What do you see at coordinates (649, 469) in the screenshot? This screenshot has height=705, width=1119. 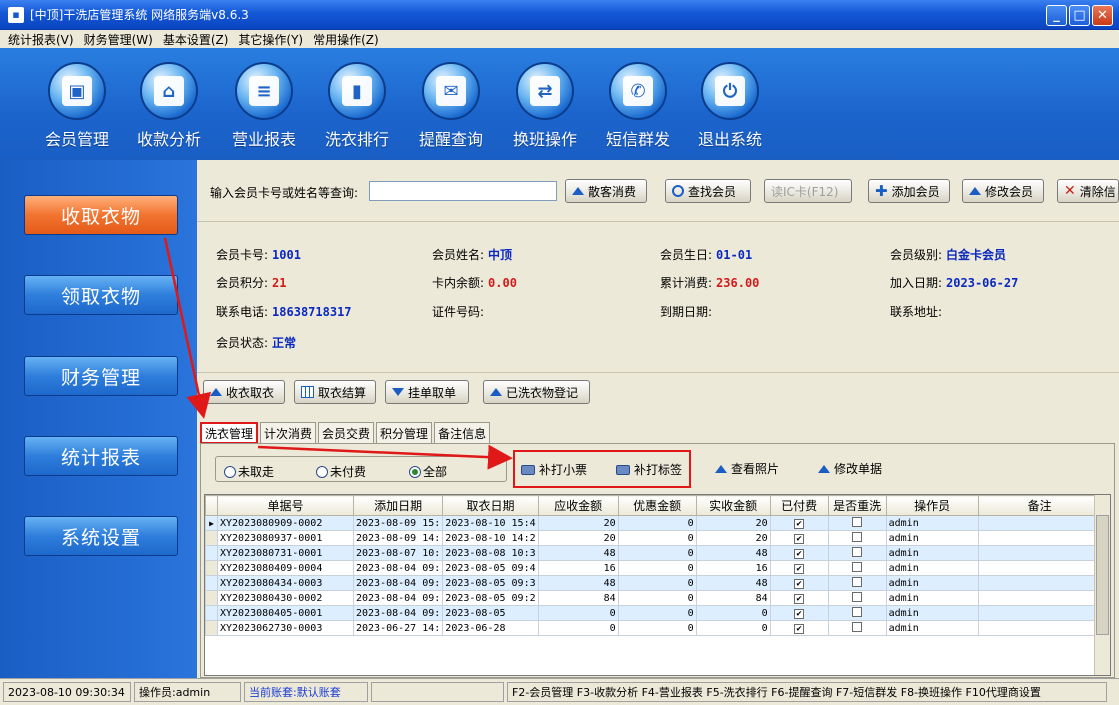 I see `reprint-label-button: 补打标签` at bounding box center [649, 469].